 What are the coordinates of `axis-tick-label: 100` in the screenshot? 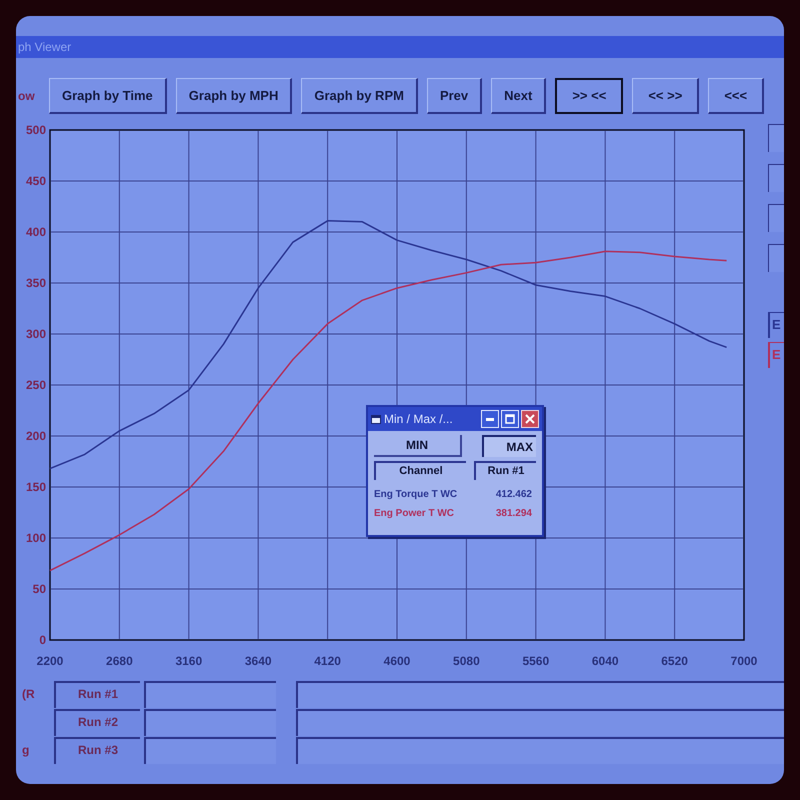 It's located at (36, 538).